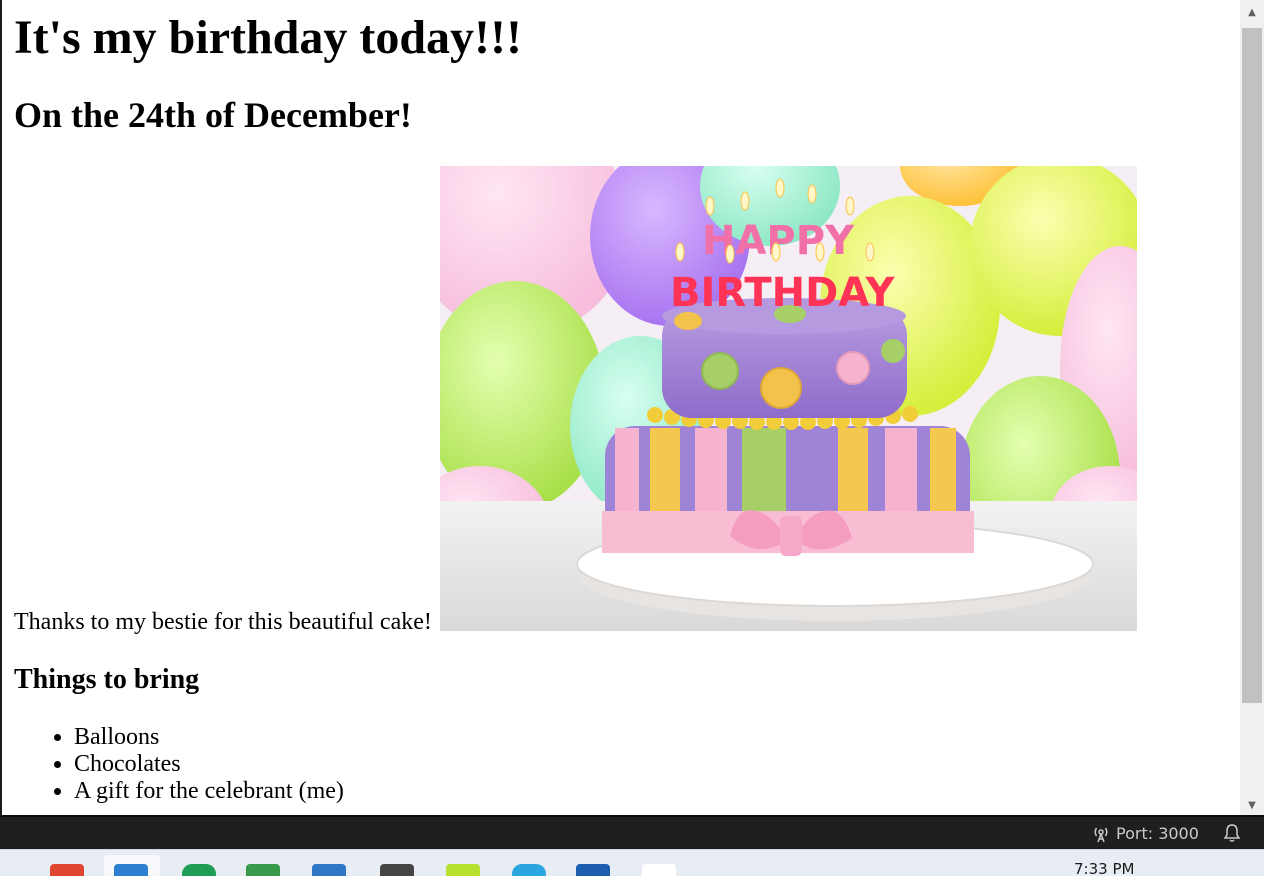 This screenshot has width=1264, height=876. What do you see at coordinates (782, 293) in the screenshot?
I see `cake-candle-text-birthday: BIRTHDAY` at bounding box center [782, 293].